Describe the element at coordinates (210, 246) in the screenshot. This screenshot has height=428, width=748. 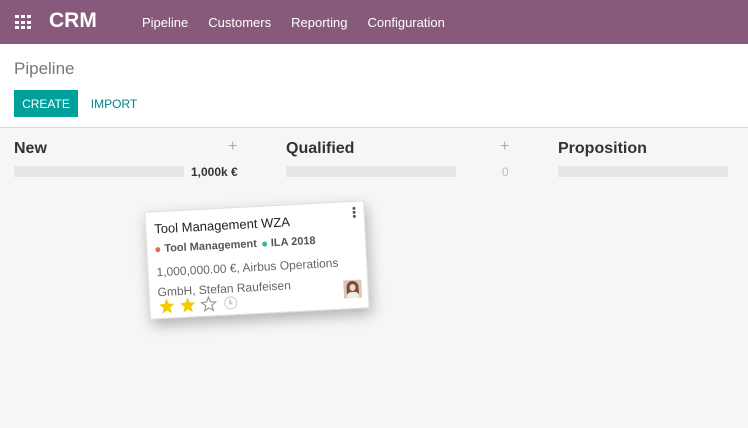
I see `tag-label: Tool Management` at that location.